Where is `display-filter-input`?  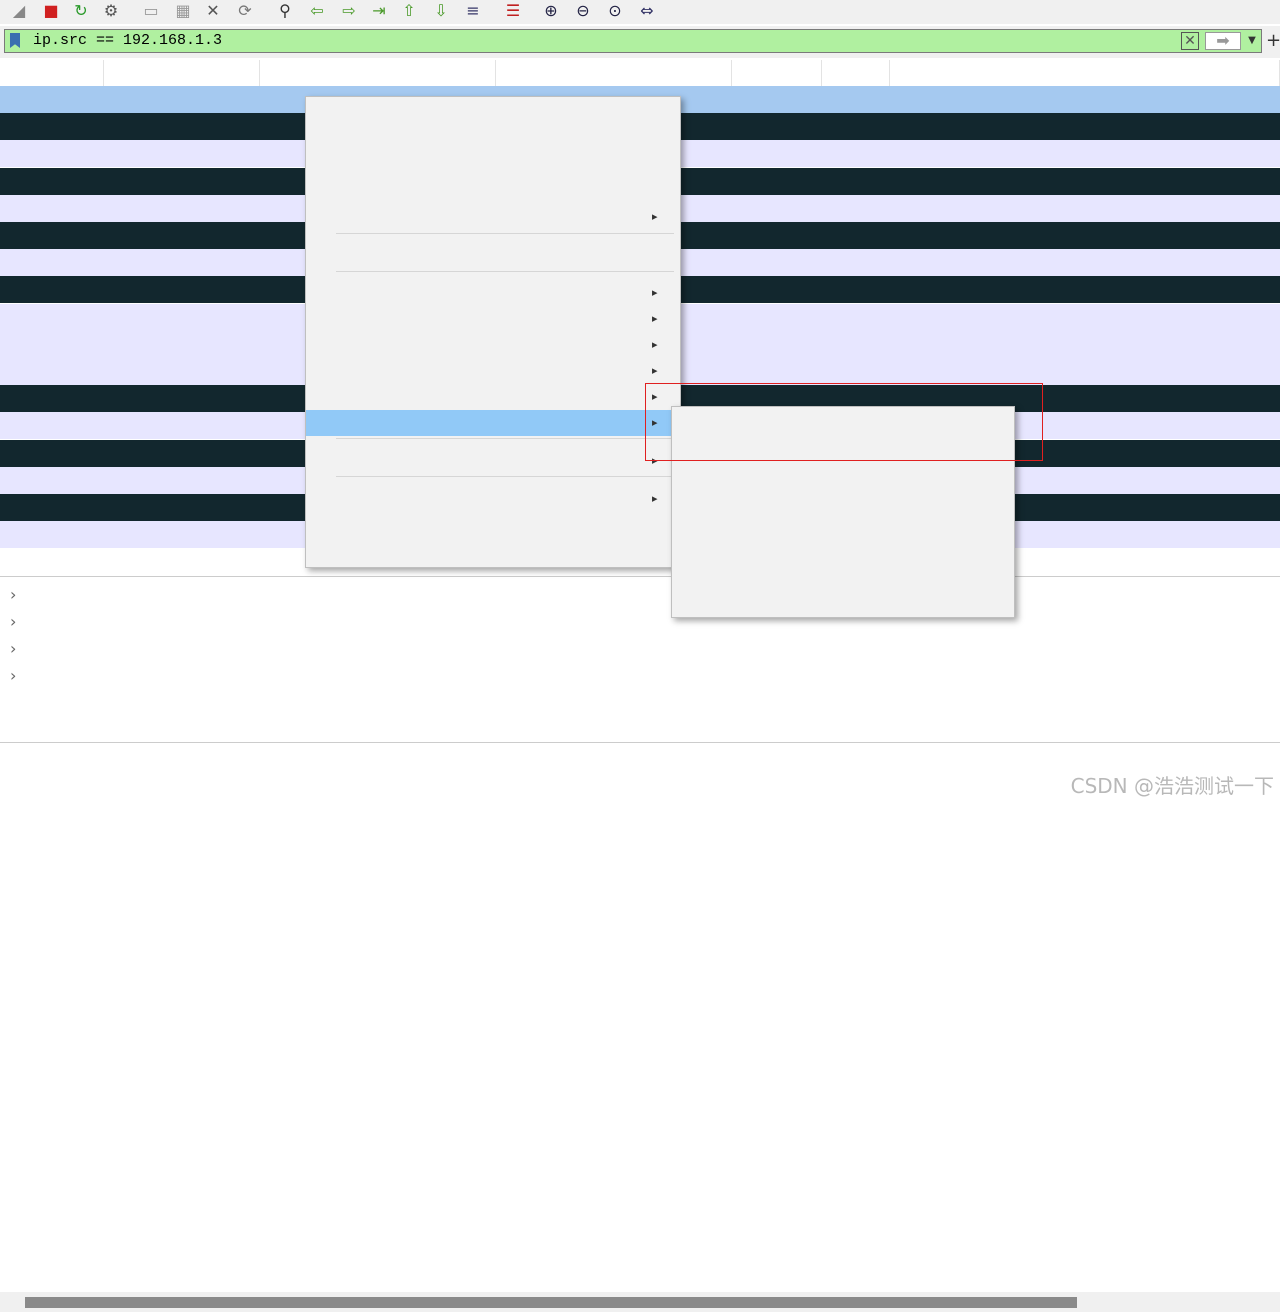 display-filter-input is located at coordinates (608, 41).